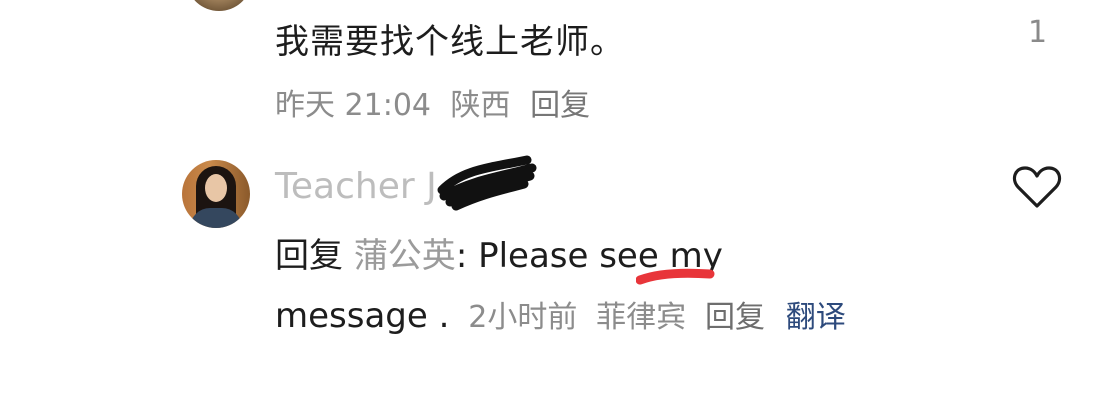  I want to click on reply-prefix: 回复, so click(309, 256).